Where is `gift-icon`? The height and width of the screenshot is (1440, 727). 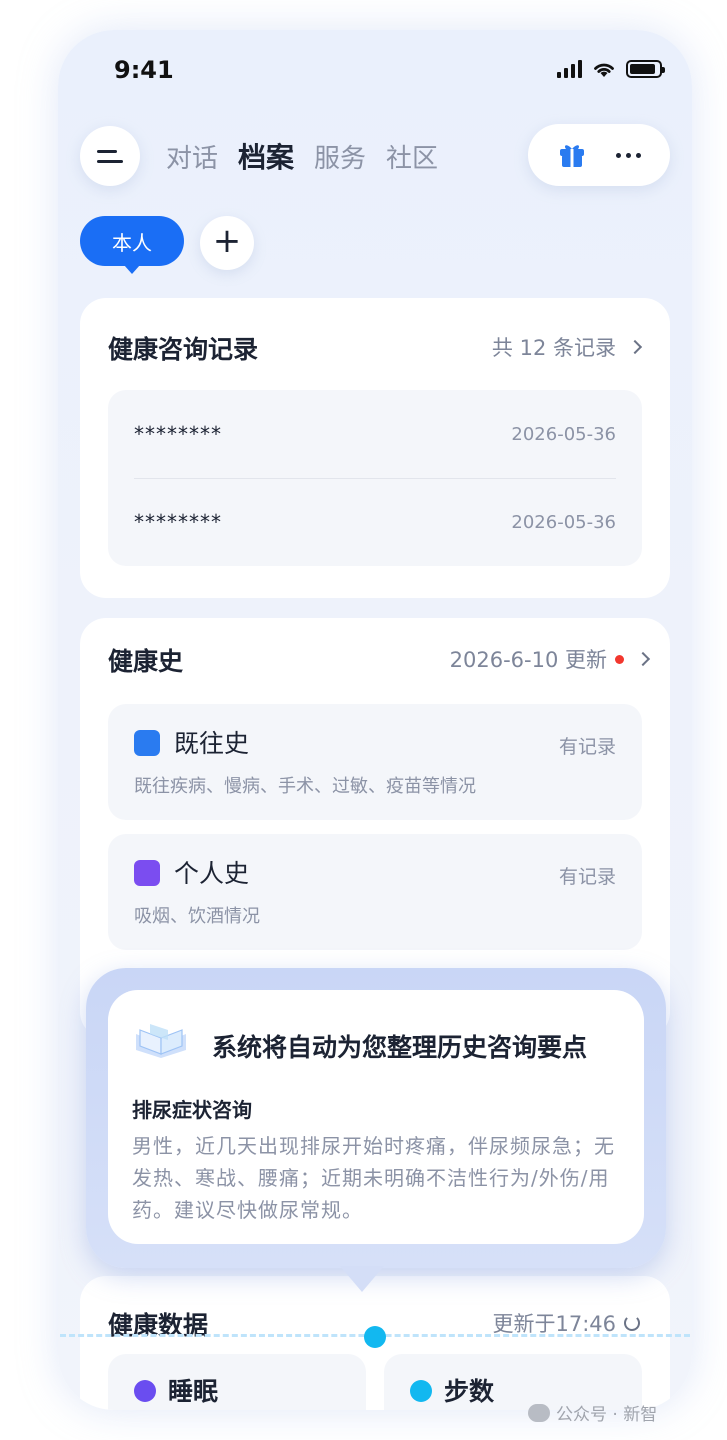 gift-icon is located at coordinates (572, 155).